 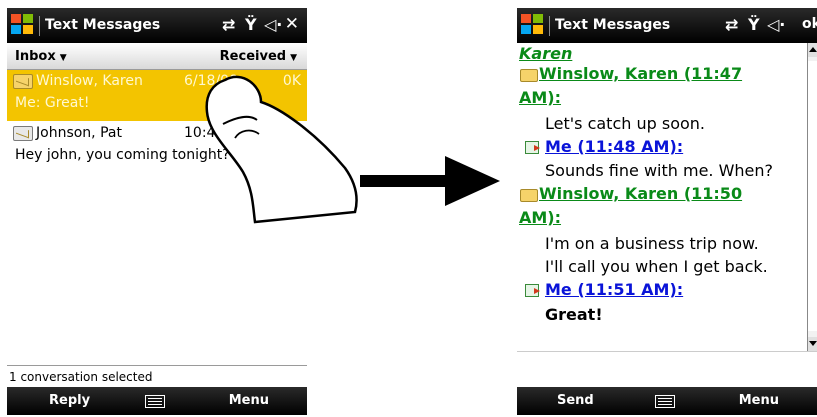 What do you see at coordinates (157, 376) in the screenshot?
I see `status-text: 1 conversation selected` at bounding box center [157, 376].